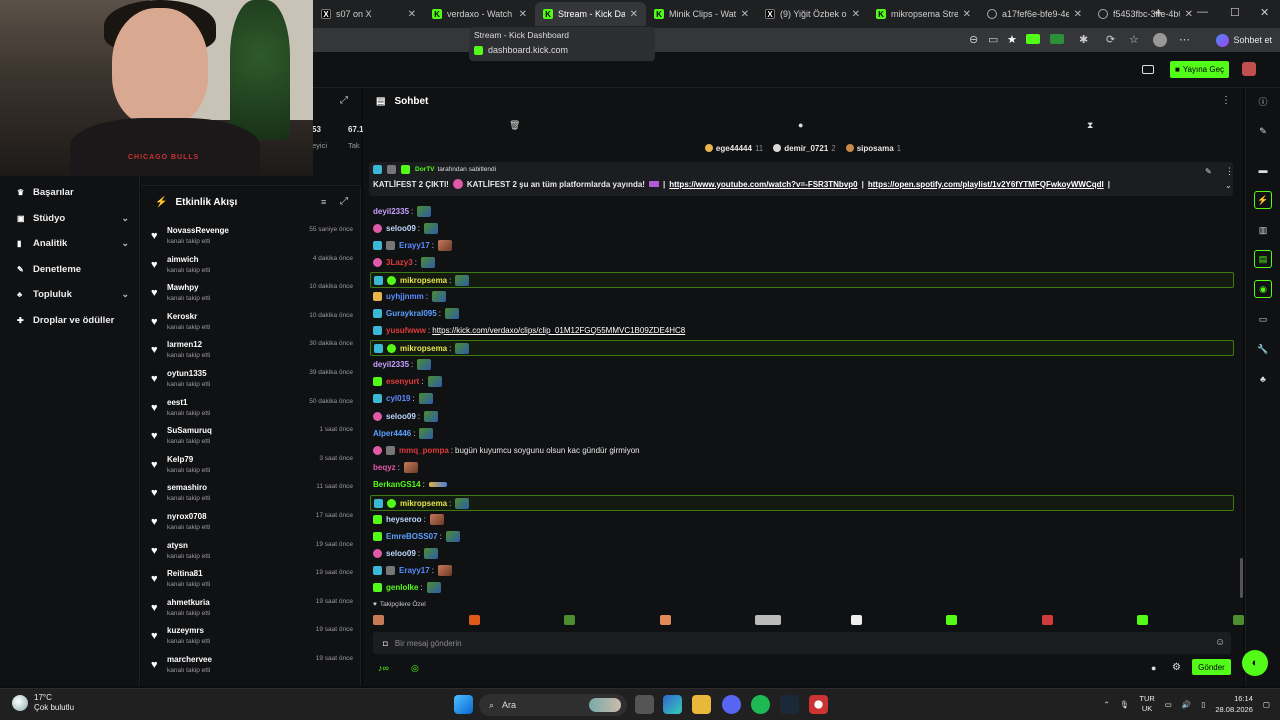 The height and width of the screenshot is (720, 1280). Describe the element at coordinates (1263, 200) in the screenshot. I see `quick-actions-icon: ⚡` at that location.